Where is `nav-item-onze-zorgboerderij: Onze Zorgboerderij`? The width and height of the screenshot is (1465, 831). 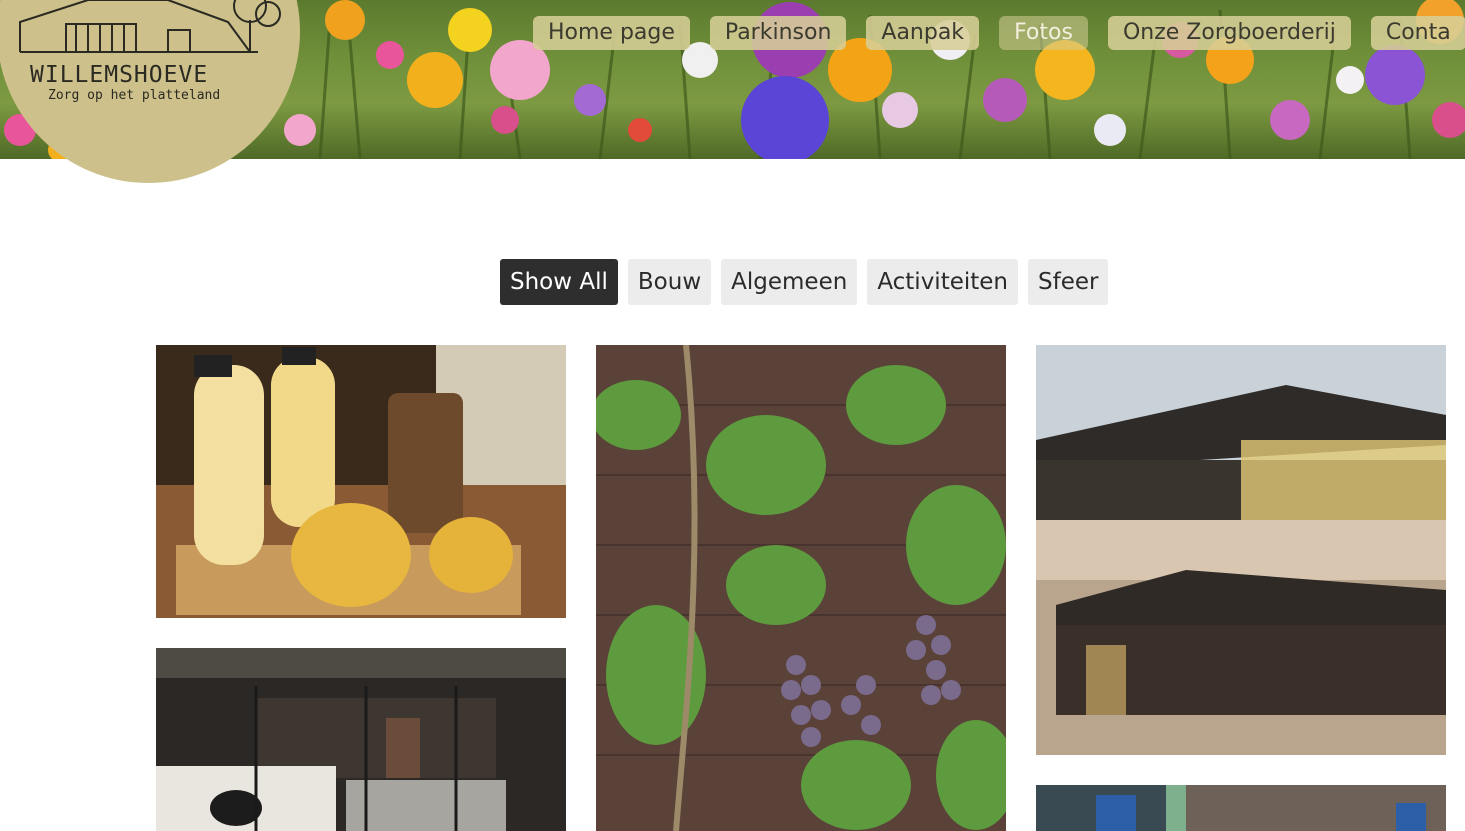
nav-item-onze-zorgboerderij: Onze Zorgboerderij is located at coordinates (1229, 33).